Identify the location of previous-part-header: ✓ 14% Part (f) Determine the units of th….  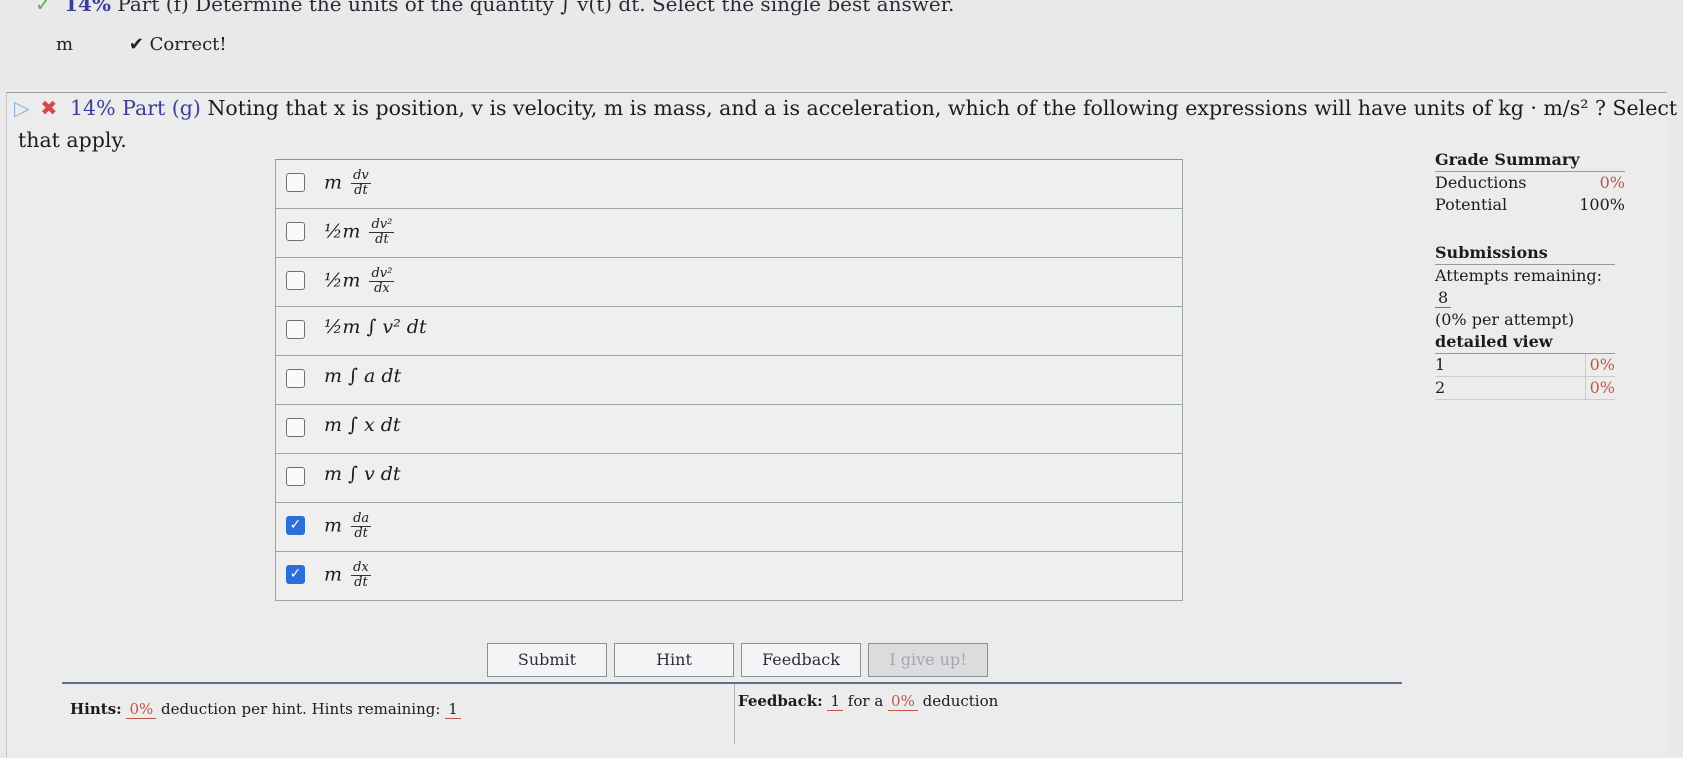
(494, 8).